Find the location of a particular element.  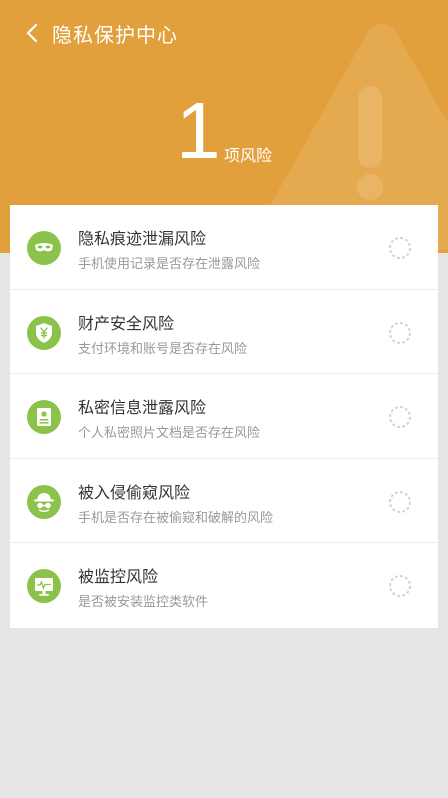

page-title: 隐私保护中心 is located at coordinates (115, 35).